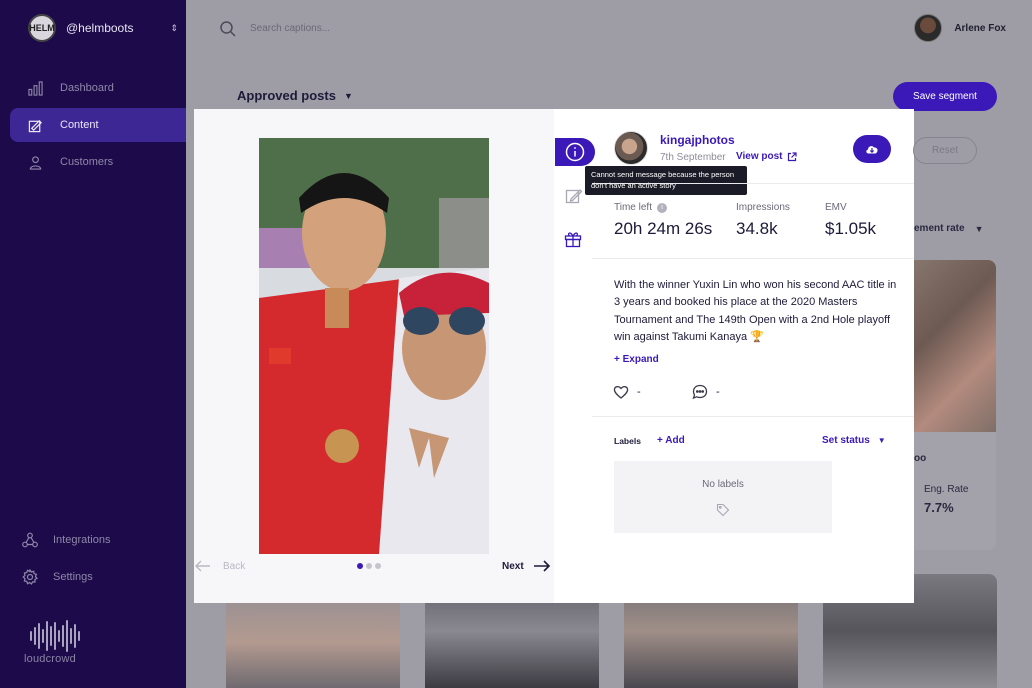 This screenshot has height=688, width=1032. I want to click on likes-value: -, so click(639, 392).